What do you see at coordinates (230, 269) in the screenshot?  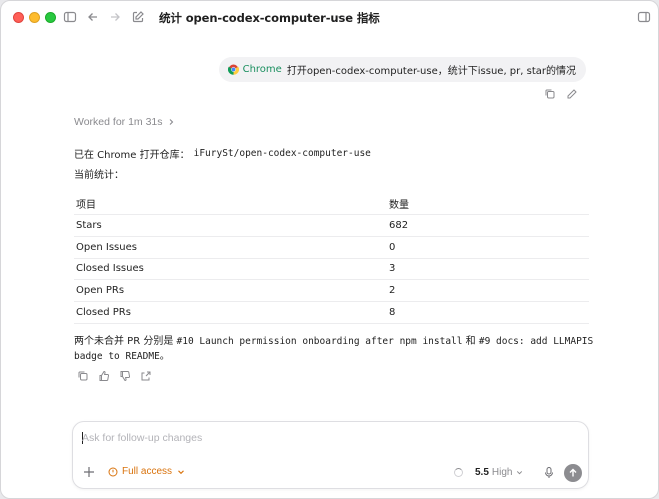 I see `table-cell: Closed Issues` at bounding box center [230, 269].